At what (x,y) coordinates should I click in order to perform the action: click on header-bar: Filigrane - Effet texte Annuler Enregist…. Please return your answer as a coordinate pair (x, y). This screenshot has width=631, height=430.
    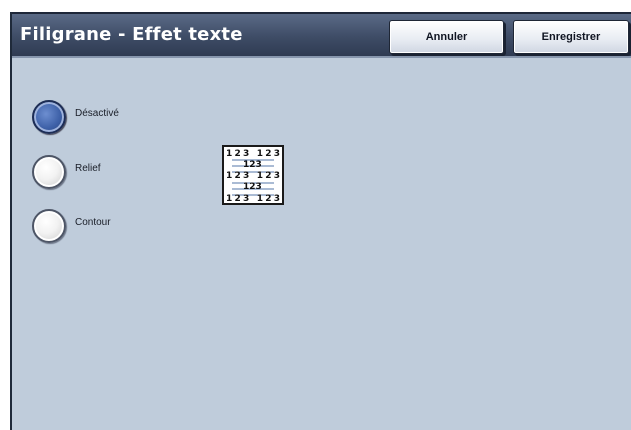
    Looking at the image, I should click on (321, 35).